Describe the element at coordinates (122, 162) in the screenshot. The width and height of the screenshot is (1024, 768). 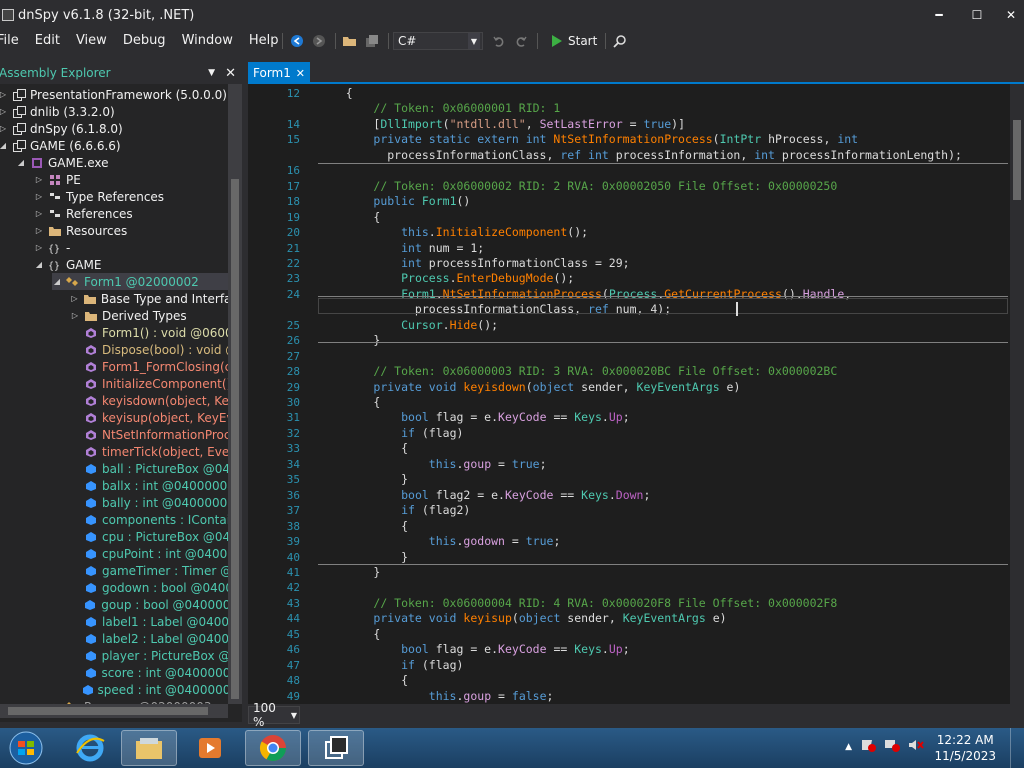
I see `tree-item: ◢ GAME.exe` at that location.